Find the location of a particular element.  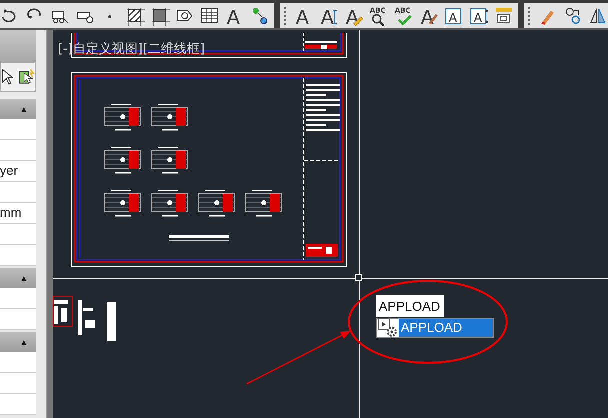

select-cursor-icon is located at coordinates (7, 77).